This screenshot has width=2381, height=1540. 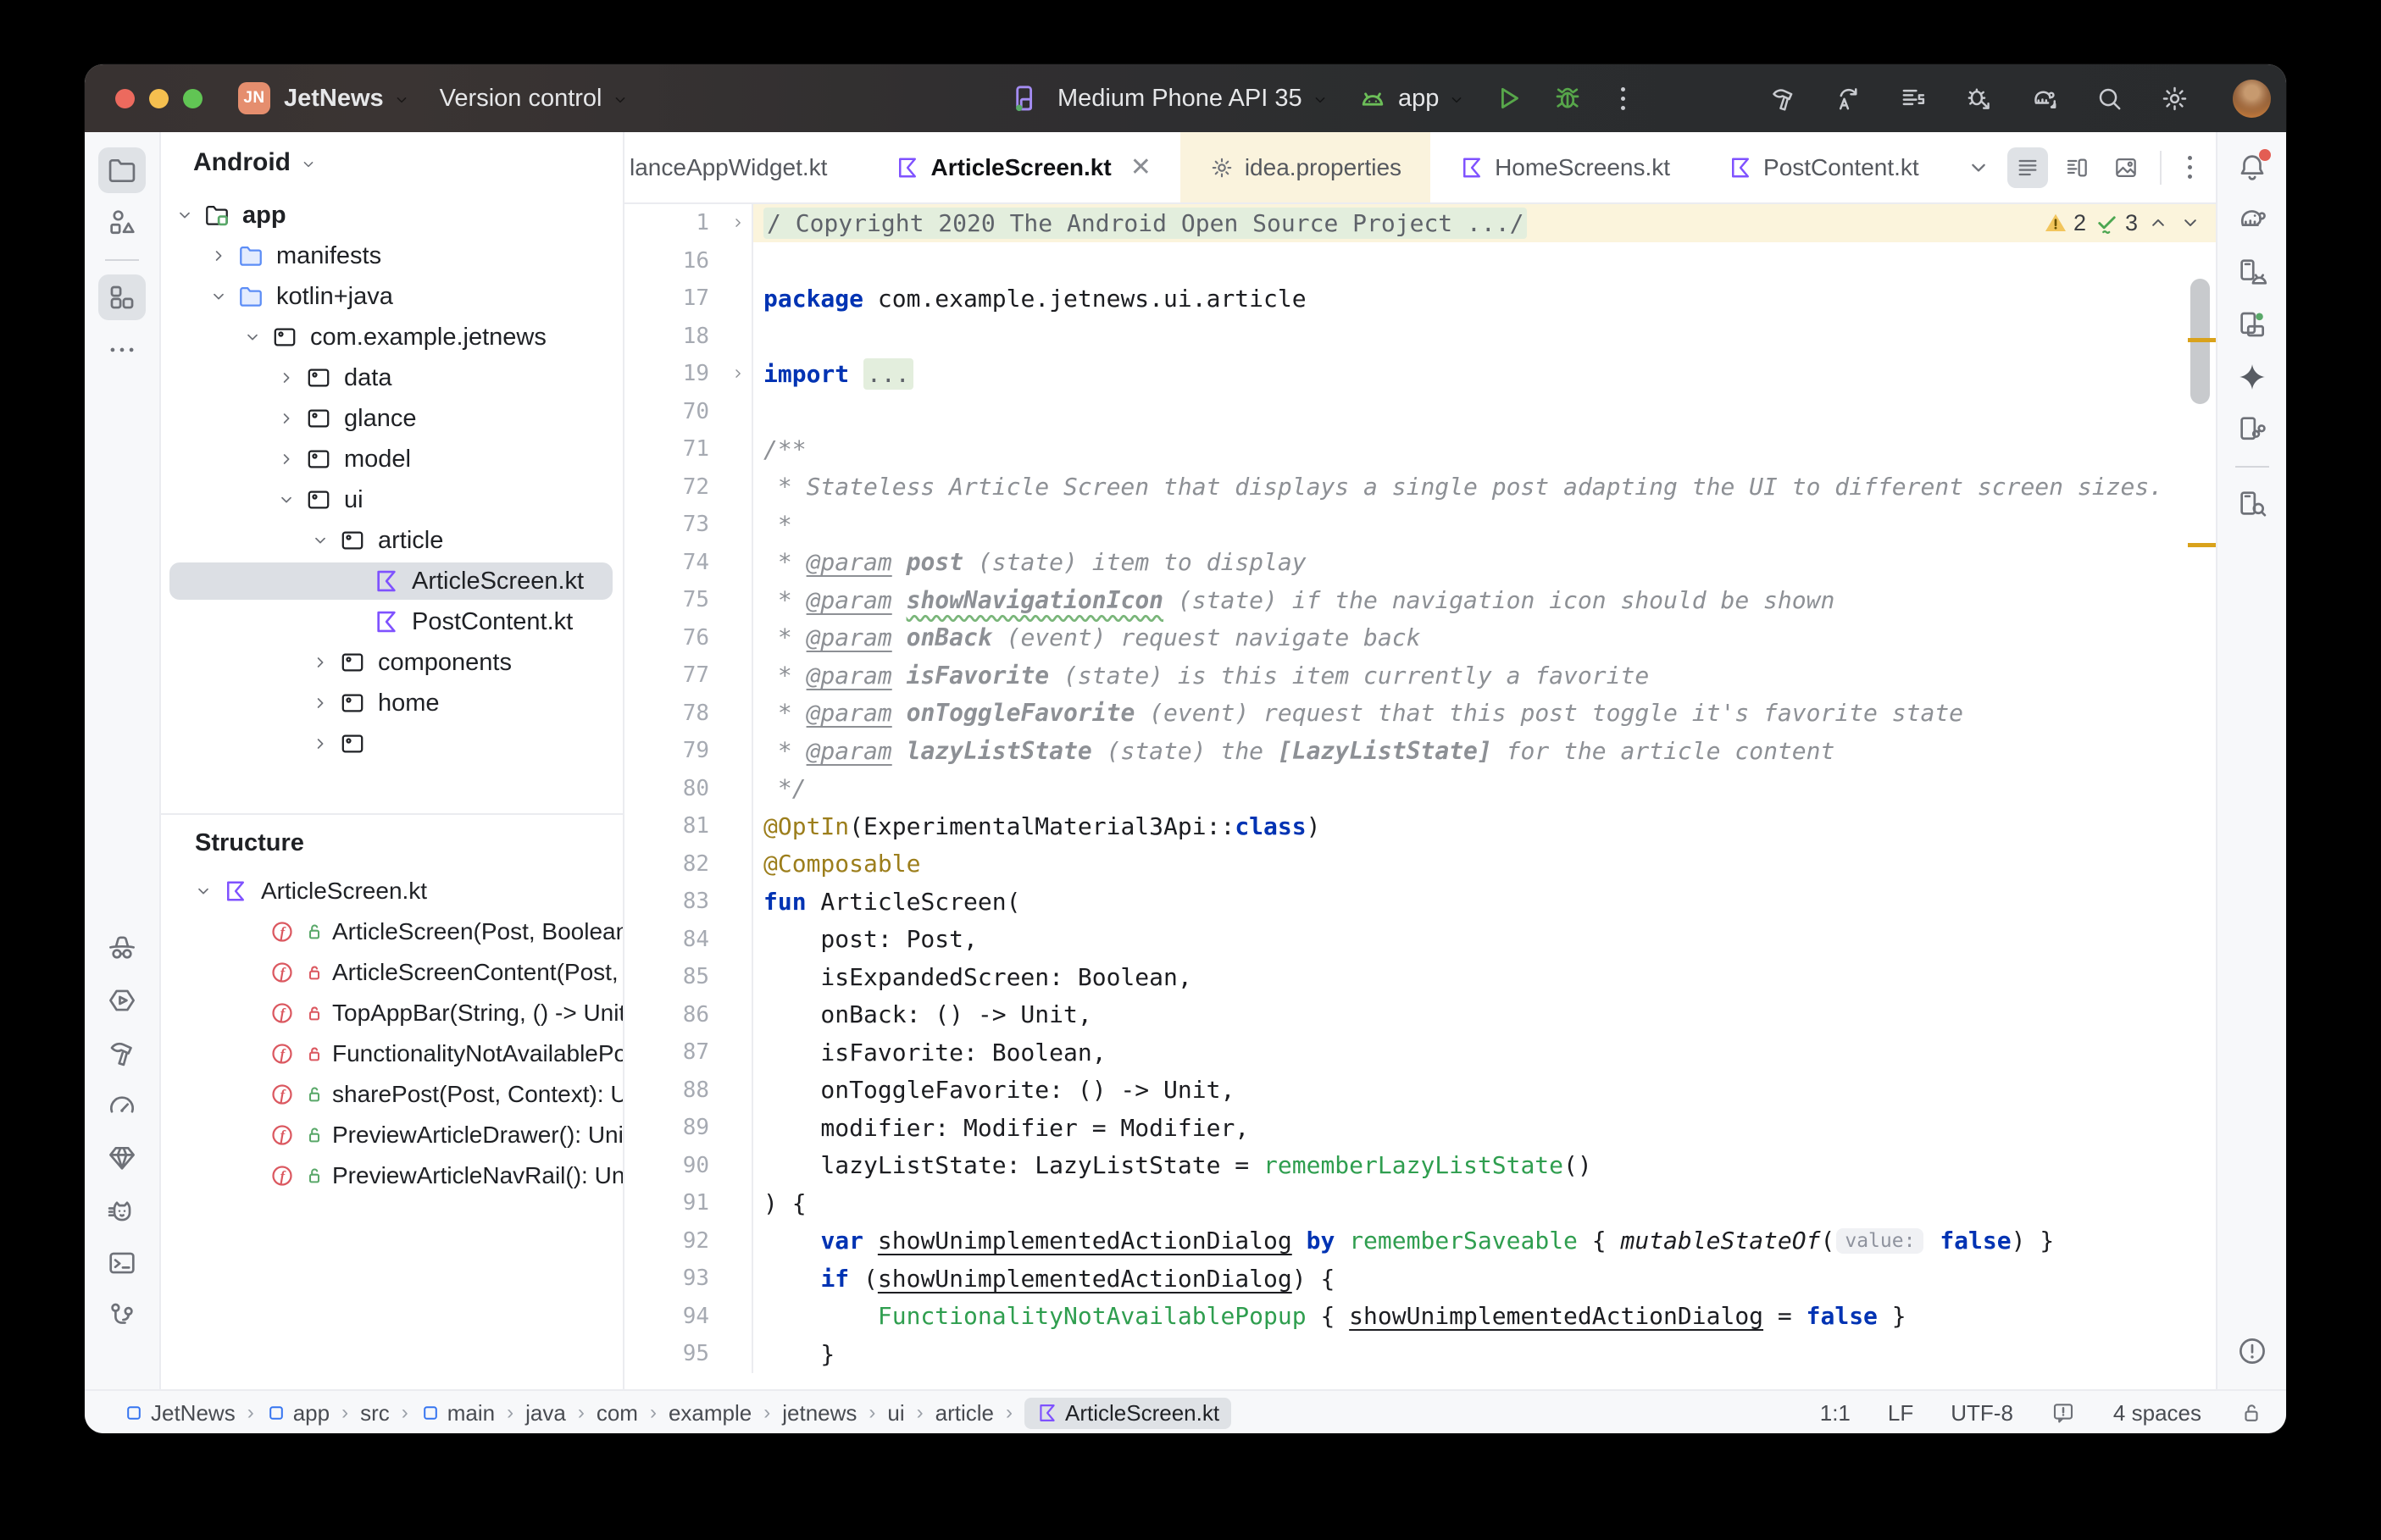 What do you see at coordinates (122, 297) in the screenshot?
I see `structure-grid-button` at bounding box center [122, 297].